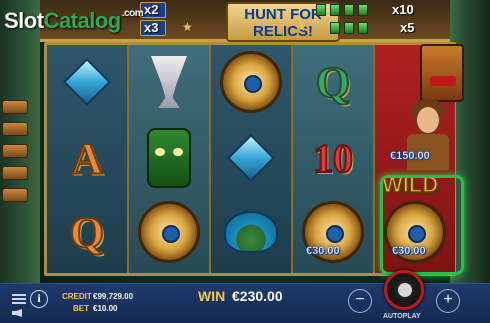  I want to click on menu-icon, so click(19, 299).